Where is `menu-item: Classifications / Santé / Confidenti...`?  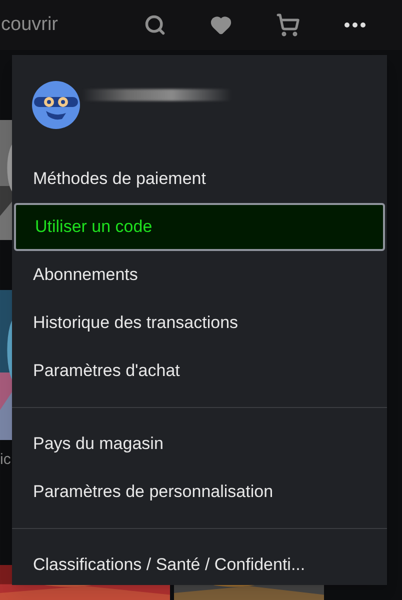 menu-item: Classifications / Santé / Confidenti... is located at coordinates (199, 565).